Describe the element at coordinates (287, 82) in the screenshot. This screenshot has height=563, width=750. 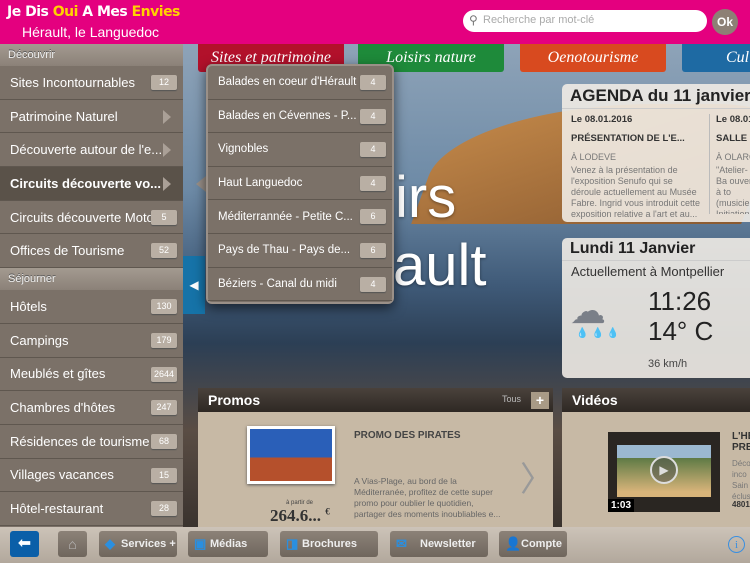
I see `list-item-label: Balades en coeur d'Hérault` at that location.